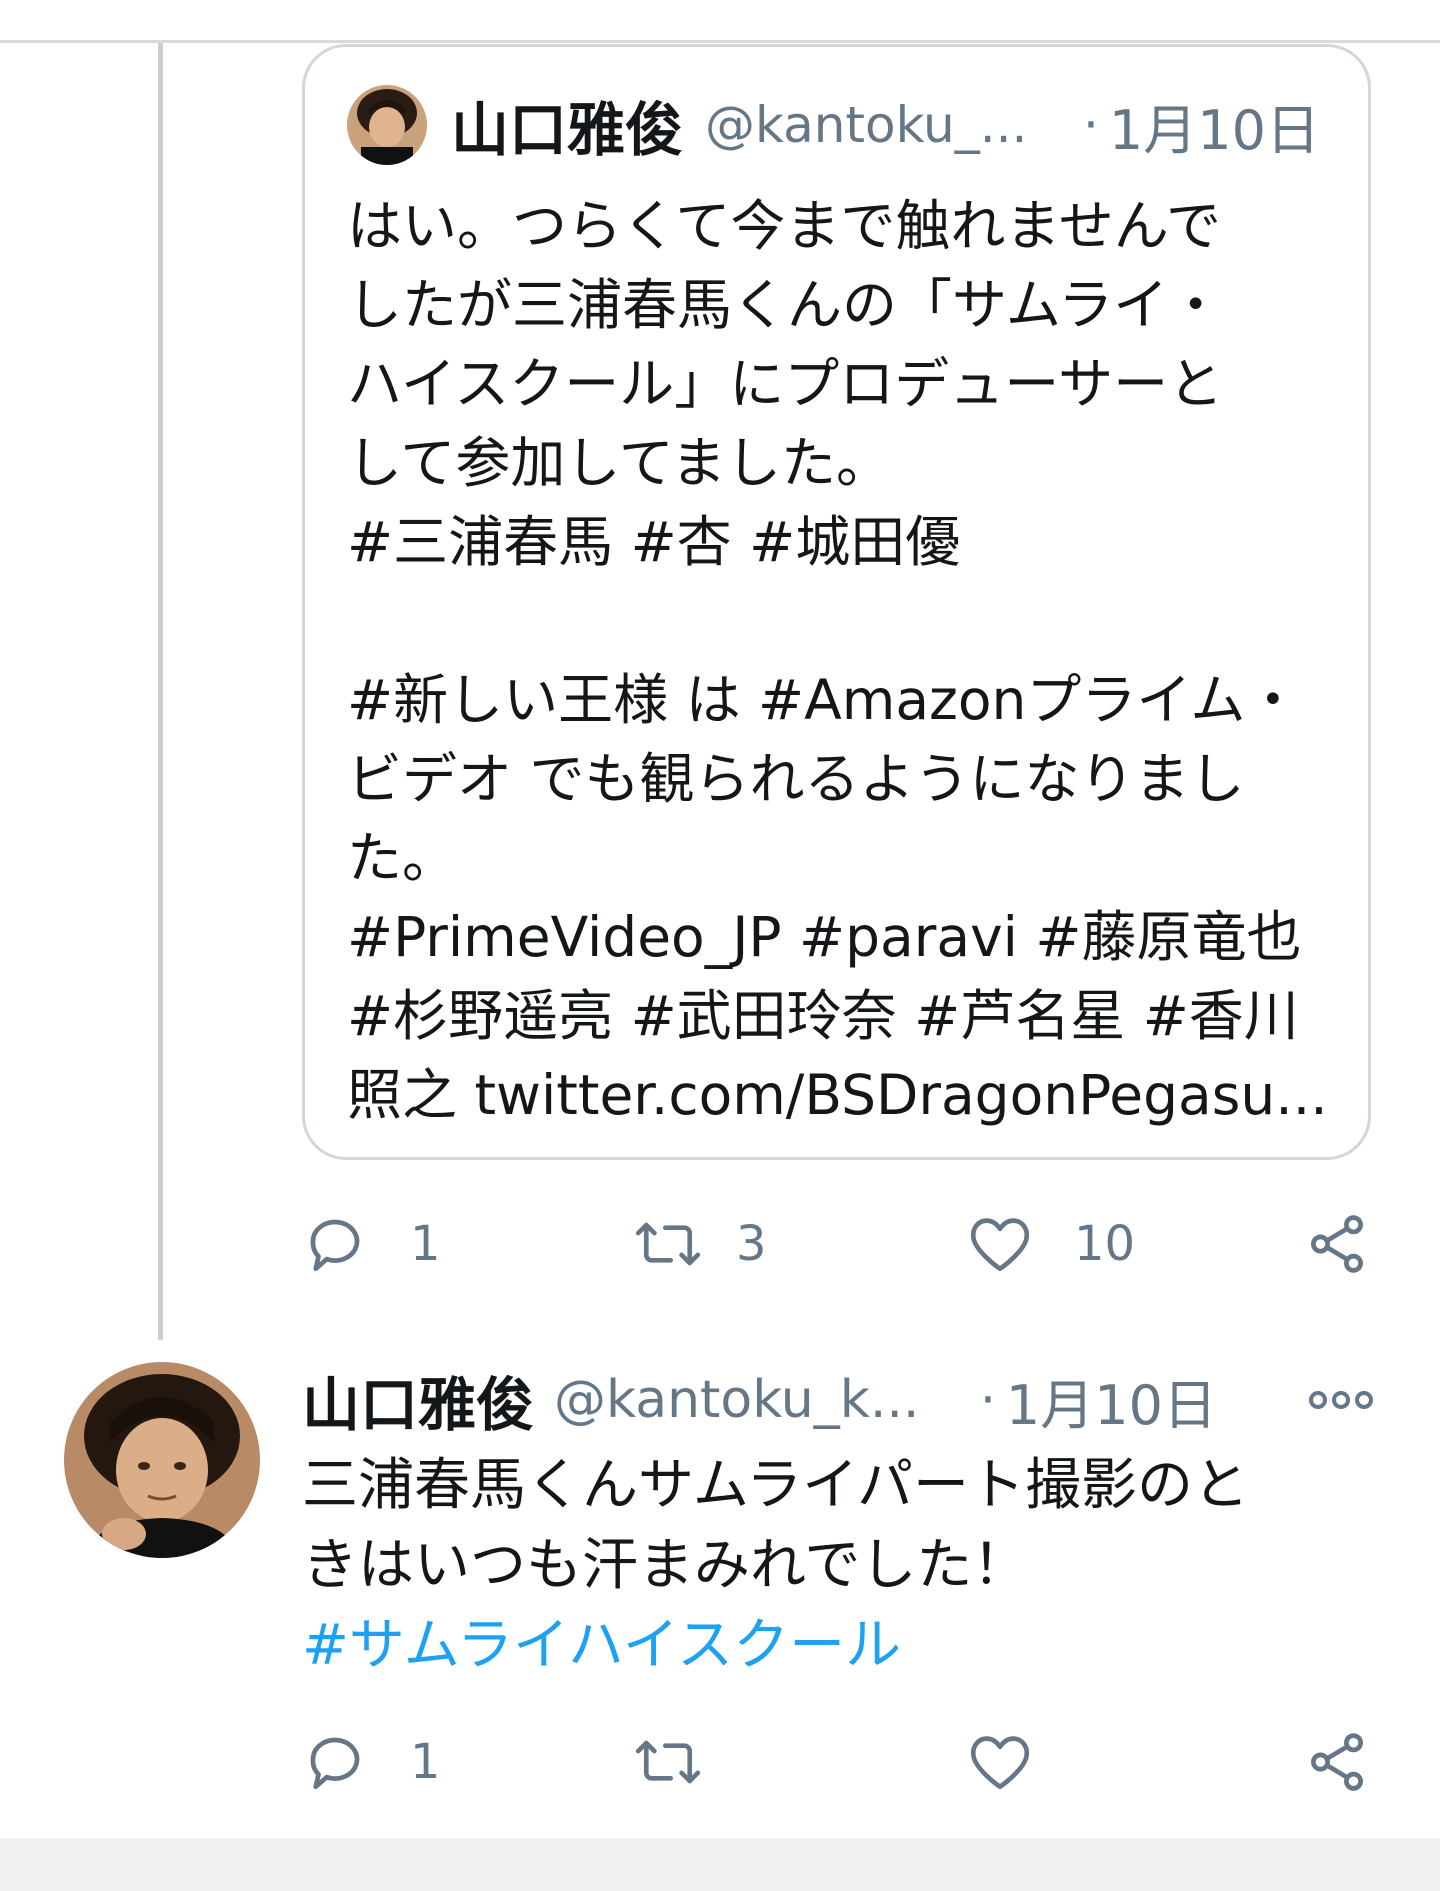 The image size is (1440, 1891). I want to click on retweet-count: 3, so click(751, 1244).